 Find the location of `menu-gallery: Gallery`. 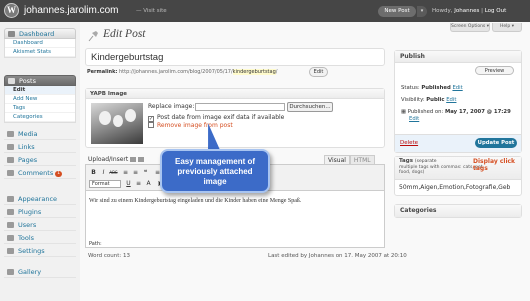

menu-gallery: Gallery is located at coordinates (40, 272).